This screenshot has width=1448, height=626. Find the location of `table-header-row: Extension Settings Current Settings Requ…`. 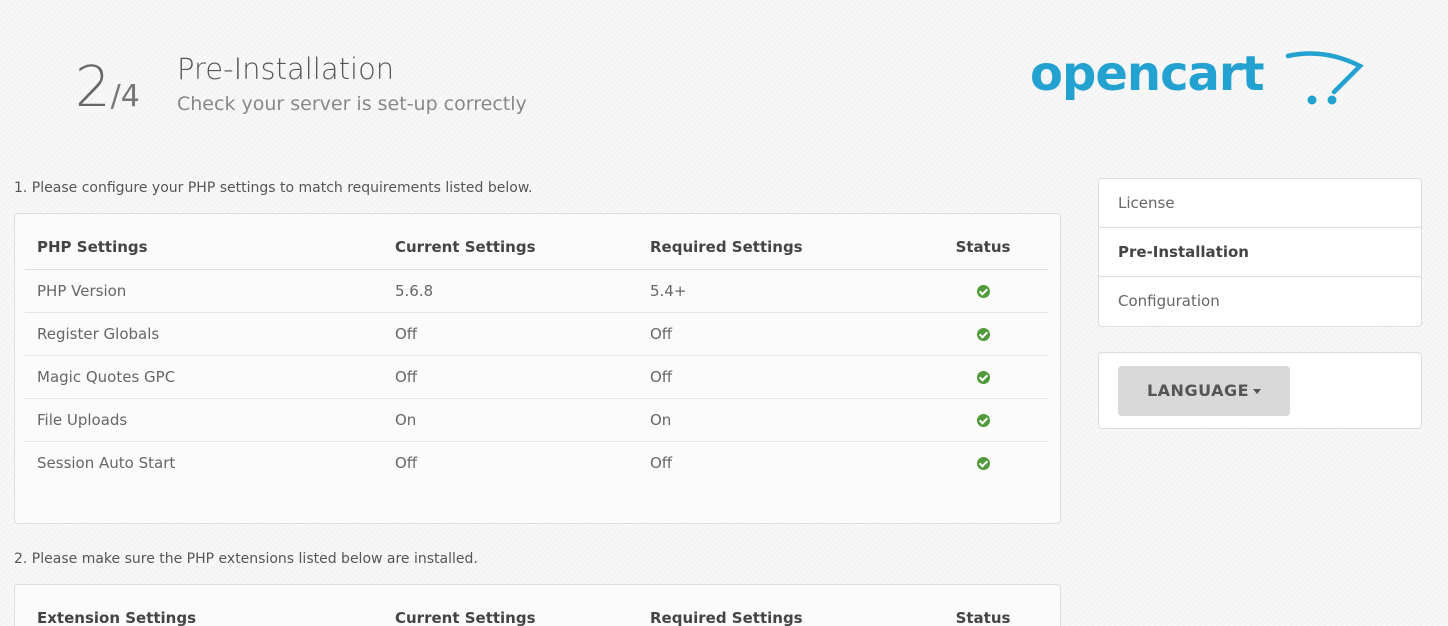

table-header-row: Extension Settings Current Settings Requ… is located at coordinates (536, 611).